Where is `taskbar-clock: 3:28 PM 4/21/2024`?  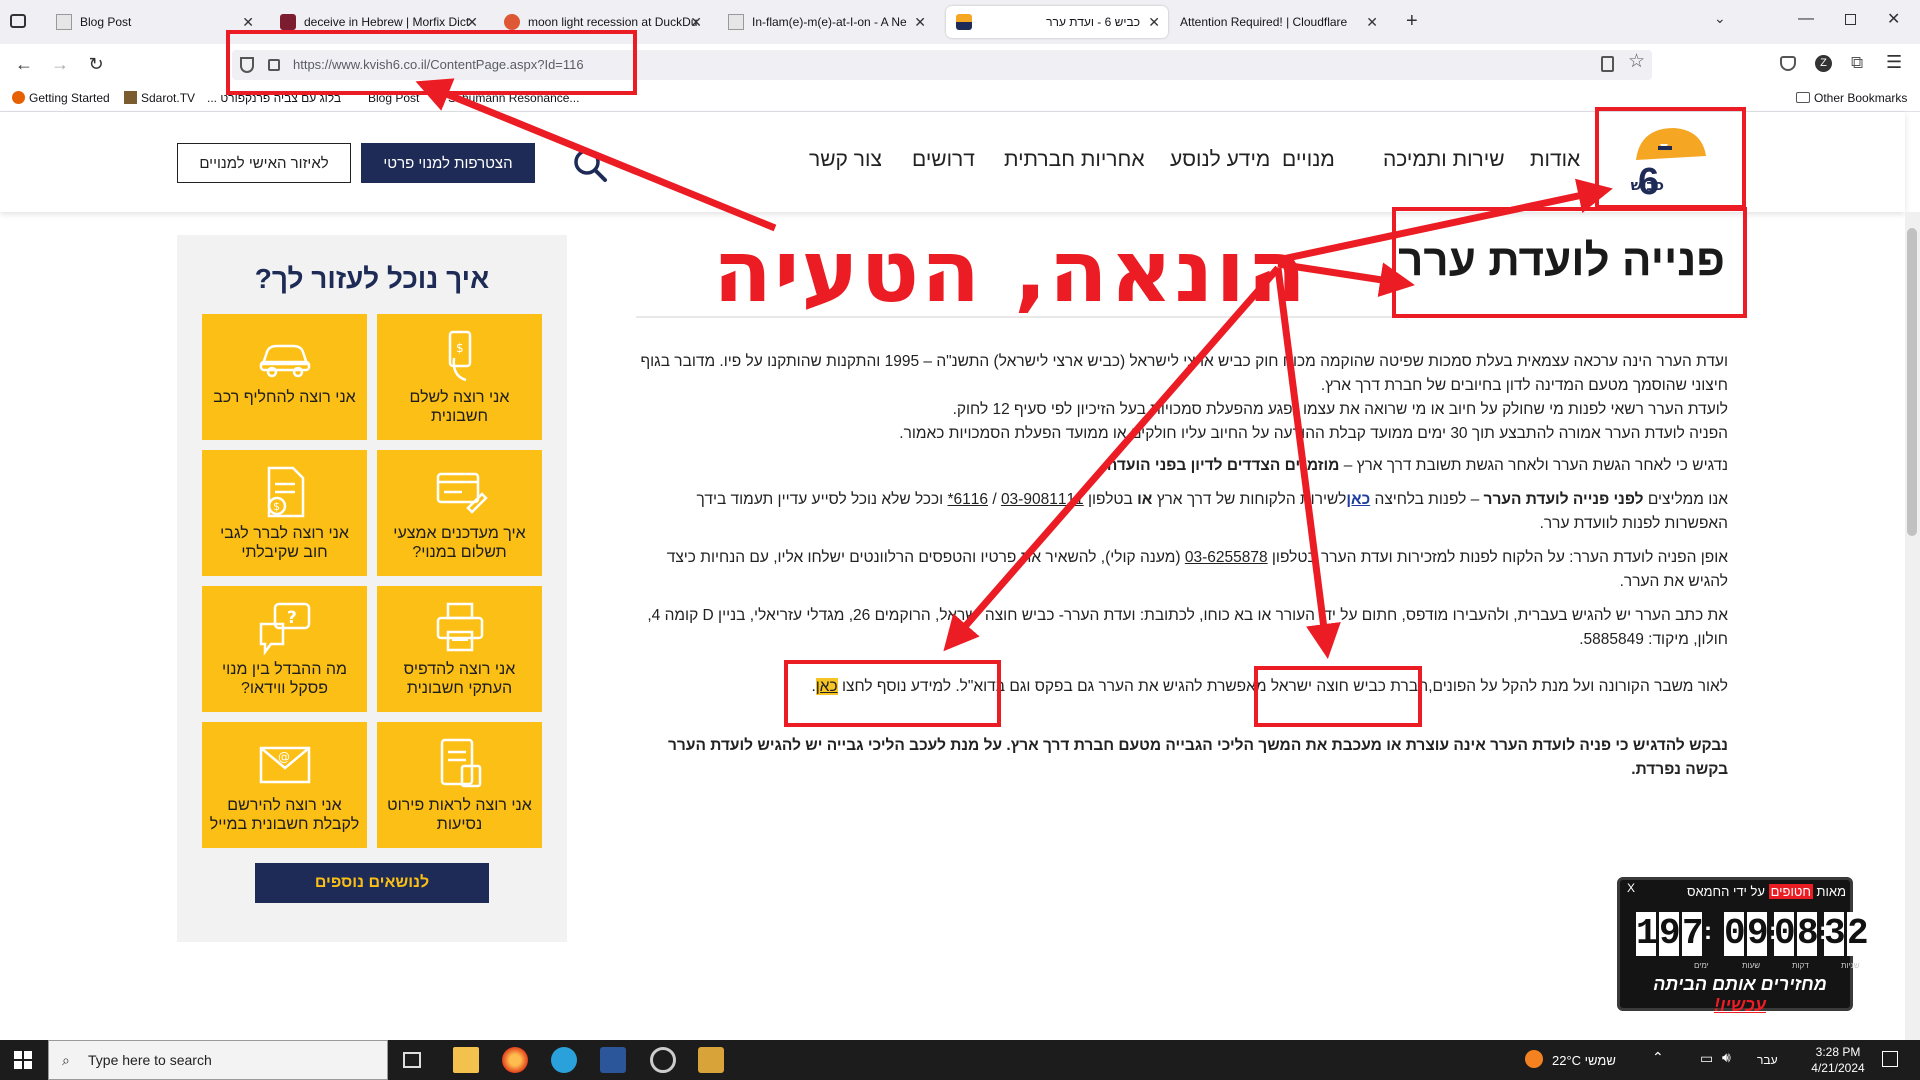
taskbar-clock: 3:28 PM 4/21/2024 is located at coordinates (1838, 1060).